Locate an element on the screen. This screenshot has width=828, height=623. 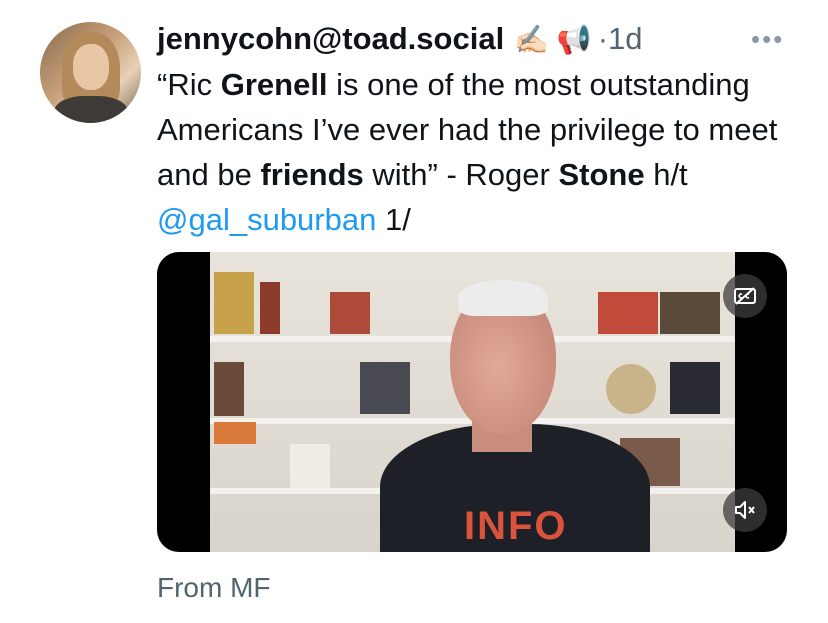
text-segment: h/t is located at coordinates (666, 174).